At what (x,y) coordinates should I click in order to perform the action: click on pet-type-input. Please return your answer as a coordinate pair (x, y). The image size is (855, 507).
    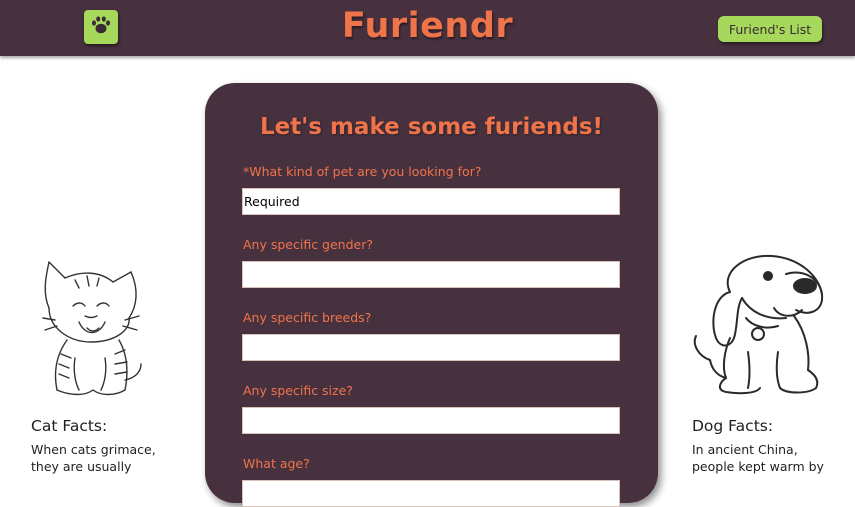
    Looking at the image, I should click on (431, 201).